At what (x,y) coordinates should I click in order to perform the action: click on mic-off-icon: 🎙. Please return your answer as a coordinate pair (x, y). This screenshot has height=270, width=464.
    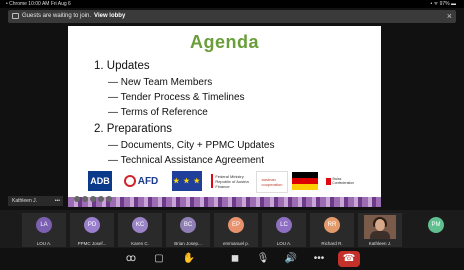
    Looking at the image, I should click on (263, 259).